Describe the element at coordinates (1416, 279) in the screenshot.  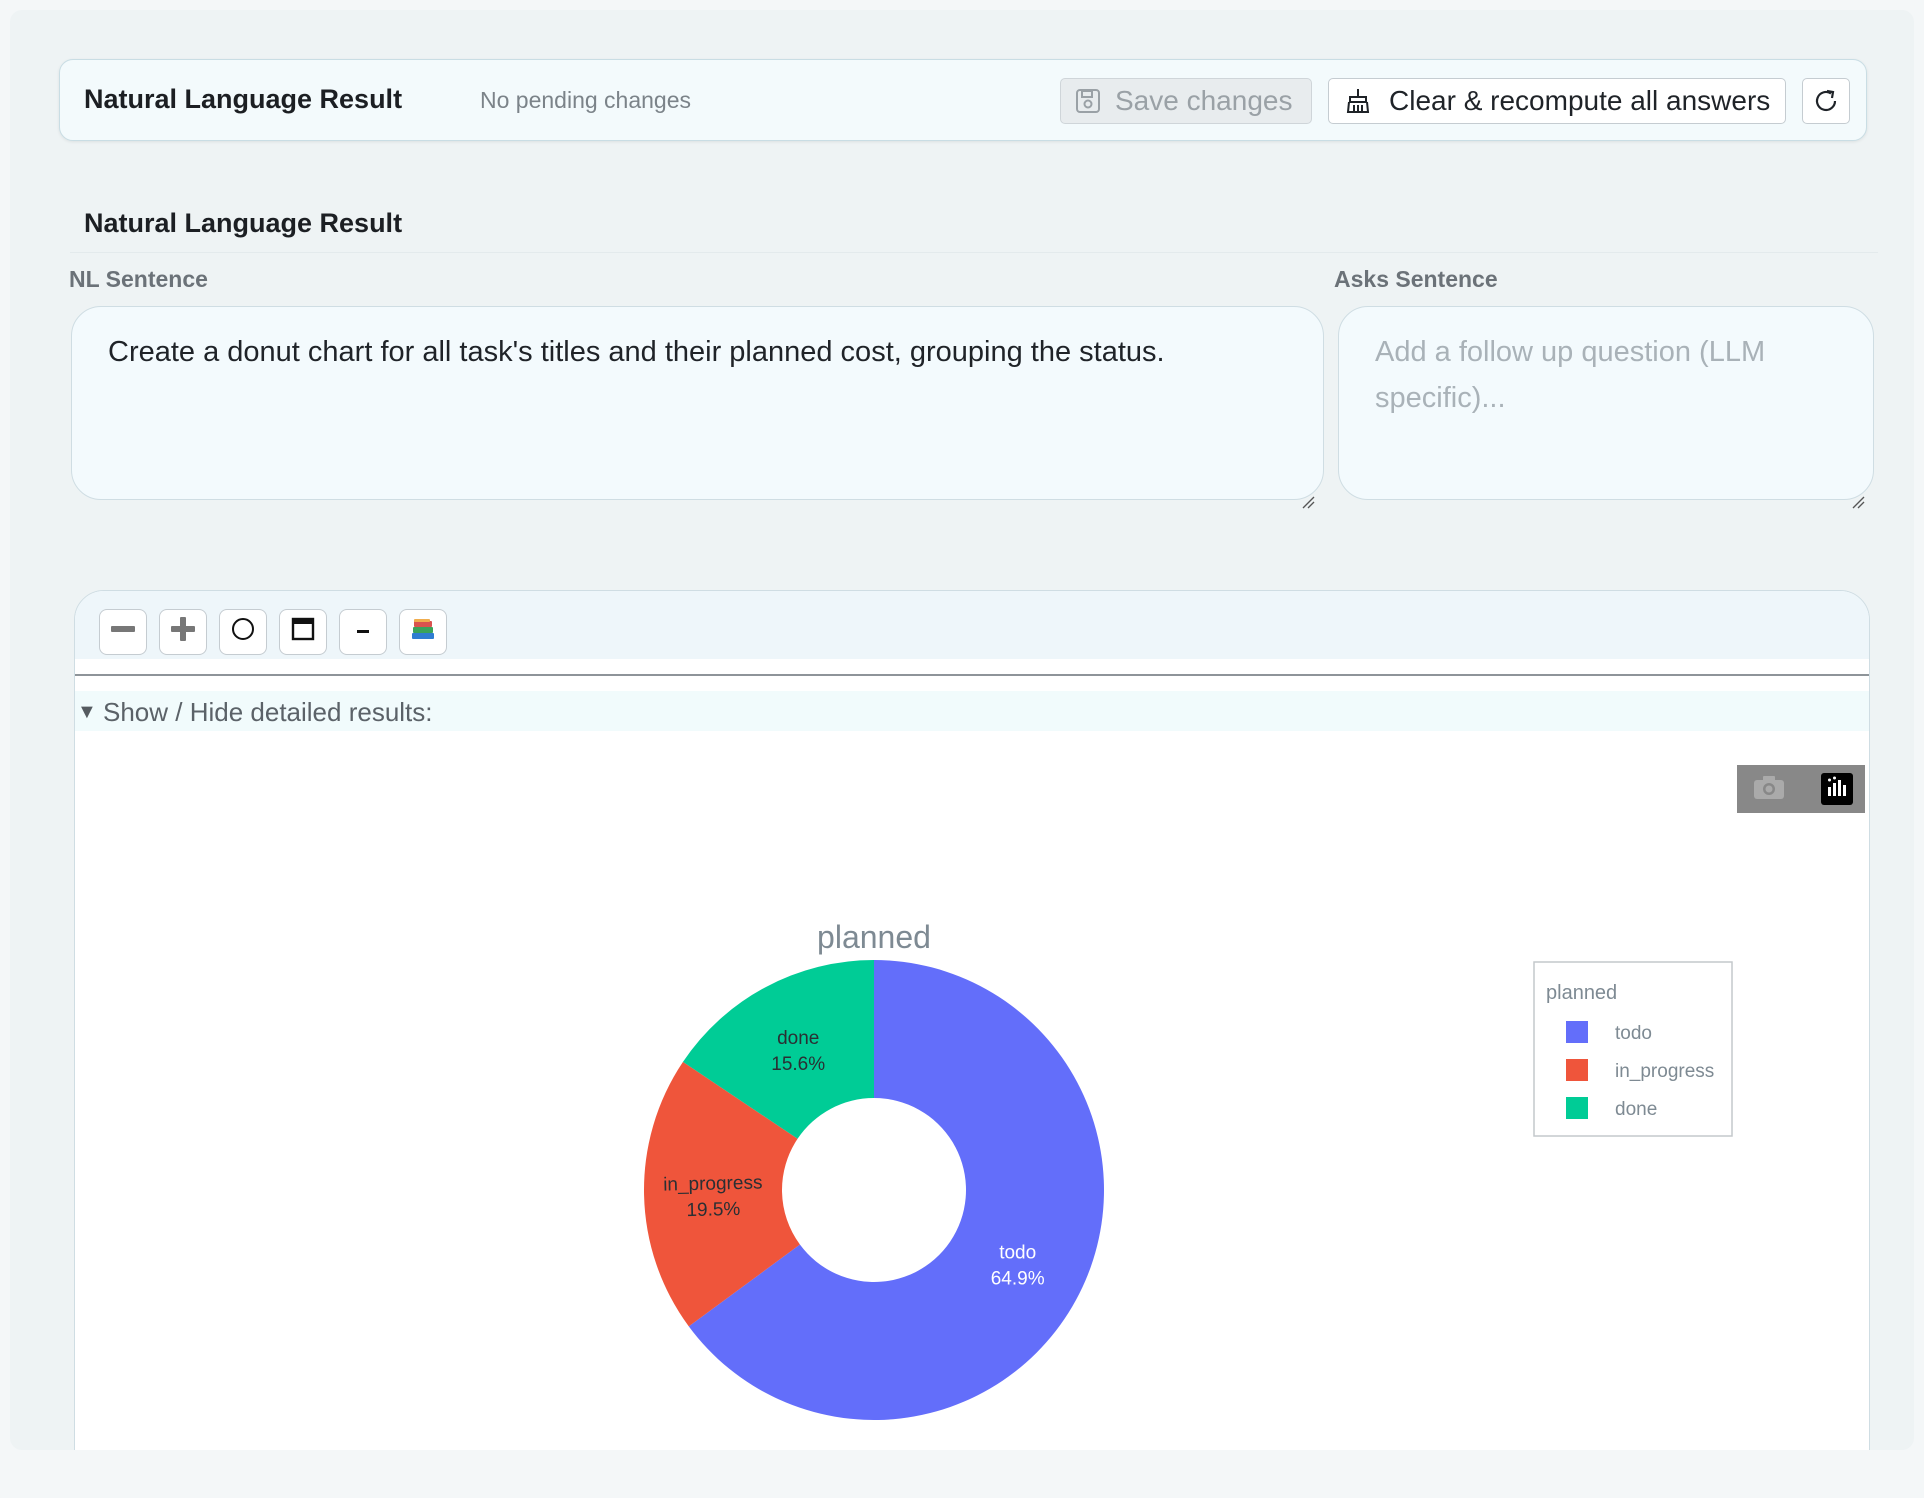
I see `asks-sentence-label: Asks Sentence` at that location.